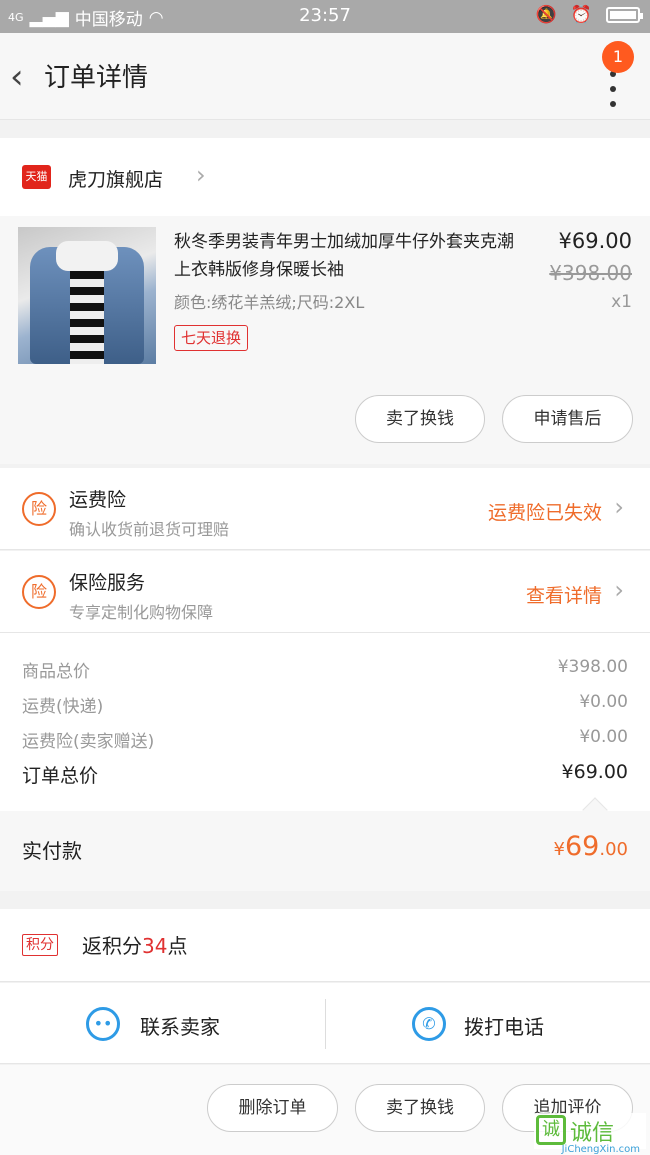 This screenshot has height=1155, width=650. Describe the element at coordinates (325, 669) in the screenshot. I see `summary-row: 商品总价 ¥398.00` at that location.